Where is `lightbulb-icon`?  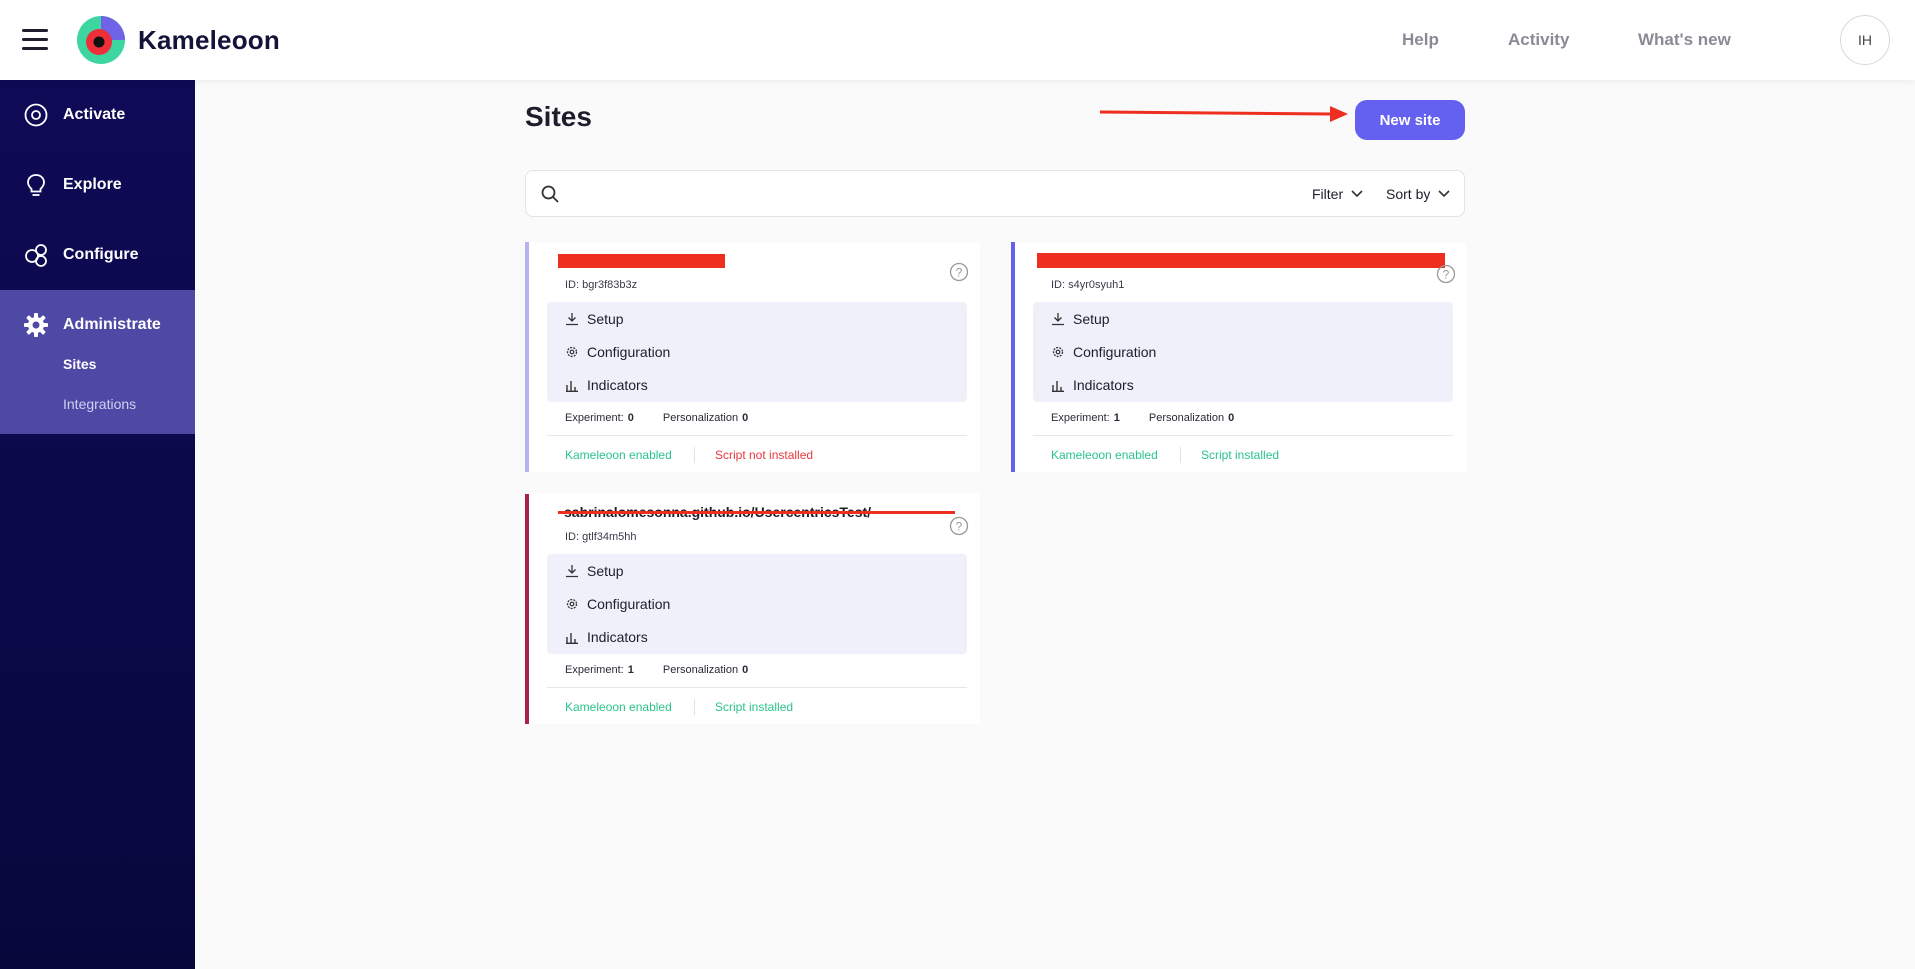 lightbulb-icon is located at coordinates (36, 185).